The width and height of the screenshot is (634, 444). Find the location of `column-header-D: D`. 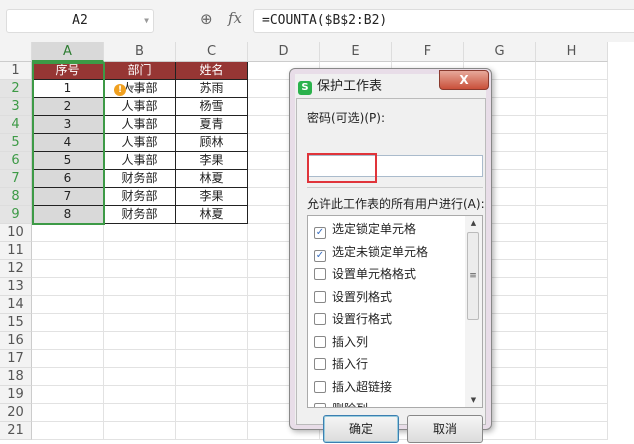

column-header-D: D is located at coordinates (284, 52).